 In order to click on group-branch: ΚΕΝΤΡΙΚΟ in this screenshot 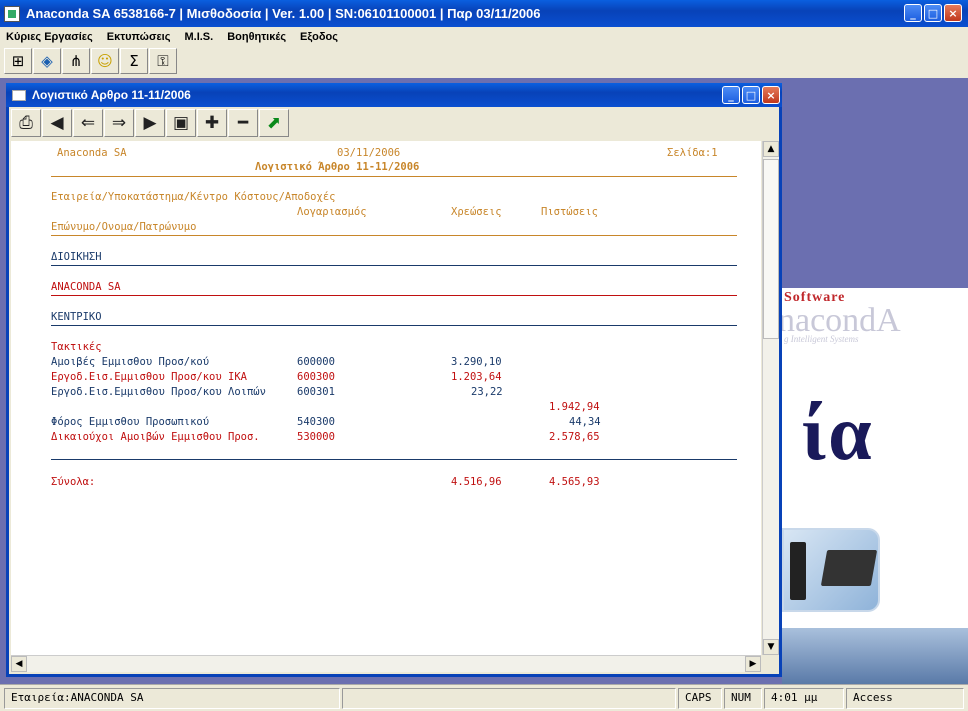, I will do `click(76, 317)`.